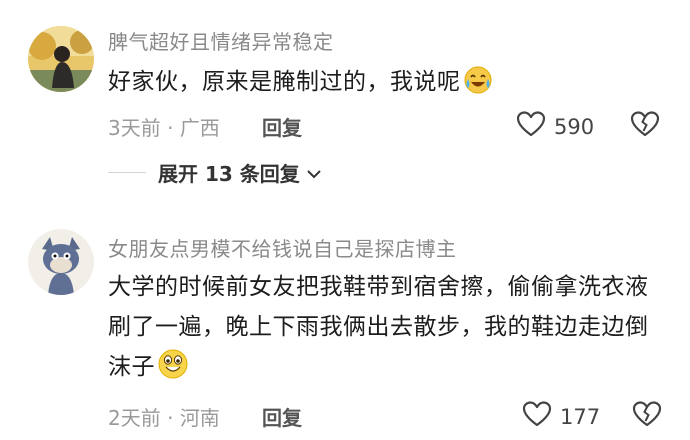  I want to click on comment-meta: 2天前 · 河南, so click(164, 416).